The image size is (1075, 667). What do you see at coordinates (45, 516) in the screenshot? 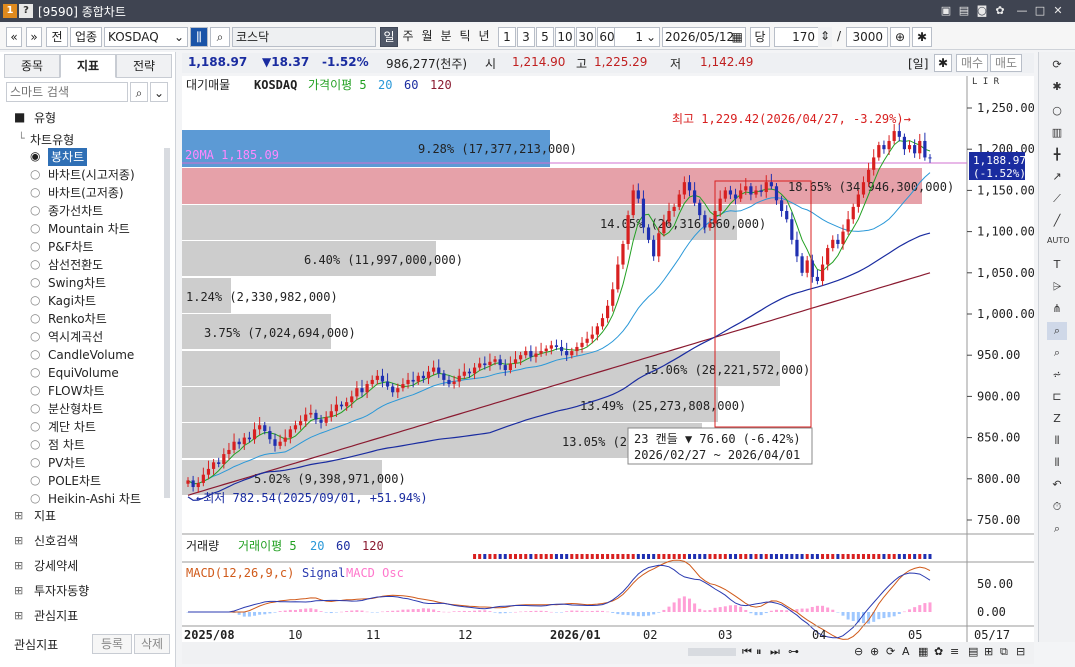
I see `section-item: 지표` at bounding box center [45, 516].